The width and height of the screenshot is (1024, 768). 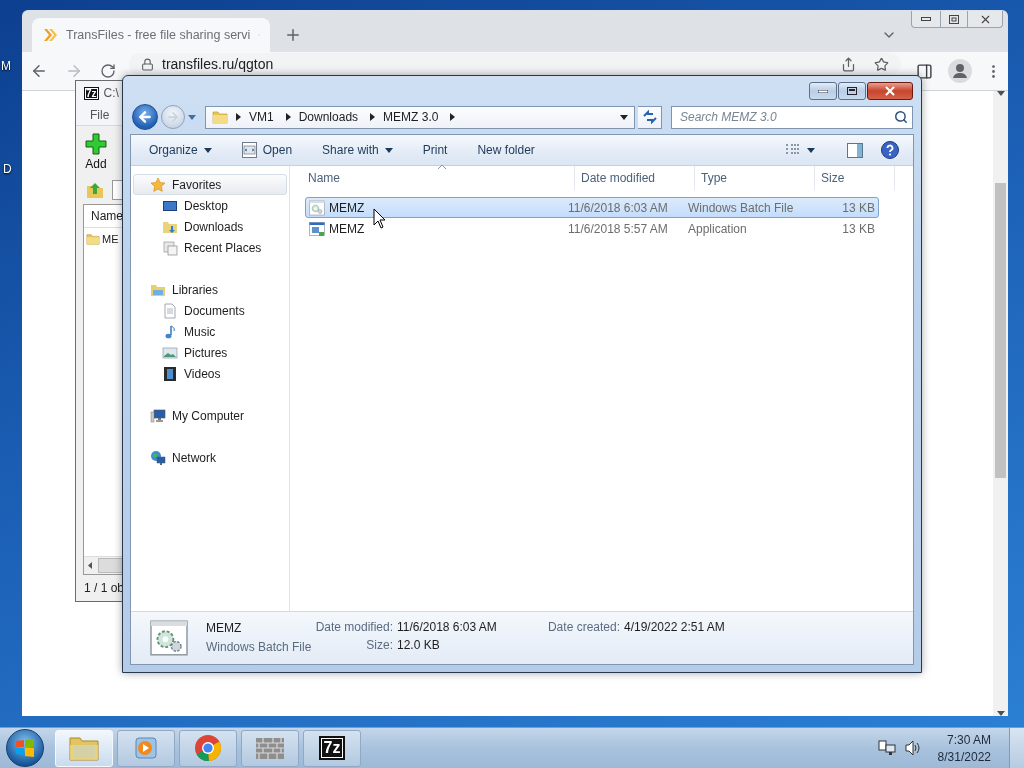 What do you see at coordinates (420, 117) in the screenshot?
I see `address-bar: VM1 Downloads MEMZ 3.0` at bounding box center [420, 117].